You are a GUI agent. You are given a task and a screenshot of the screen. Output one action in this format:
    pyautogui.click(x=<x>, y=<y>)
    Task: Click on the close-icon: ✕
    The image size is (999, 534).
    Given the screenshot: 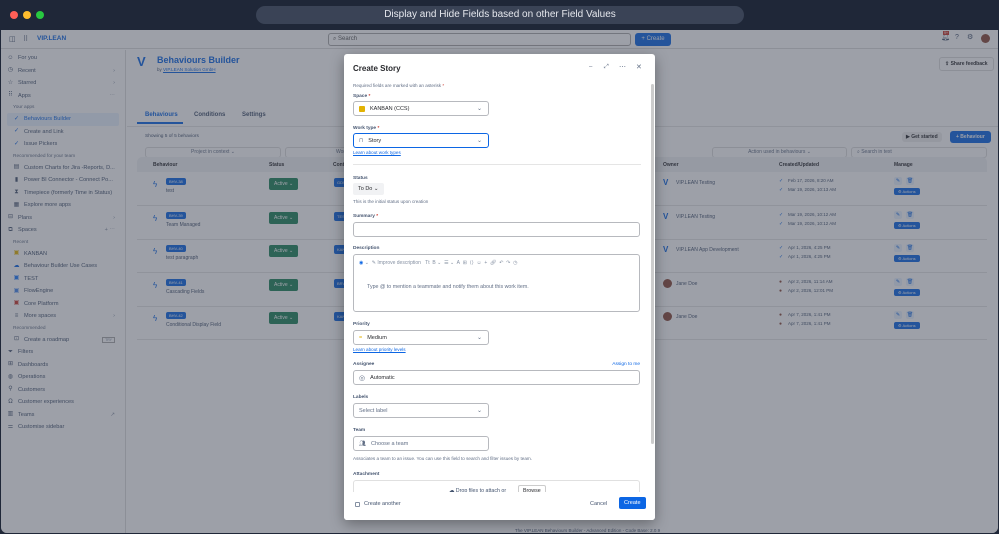 What is the action you would take?
    pyautogui.click(x=639, y=67)
    